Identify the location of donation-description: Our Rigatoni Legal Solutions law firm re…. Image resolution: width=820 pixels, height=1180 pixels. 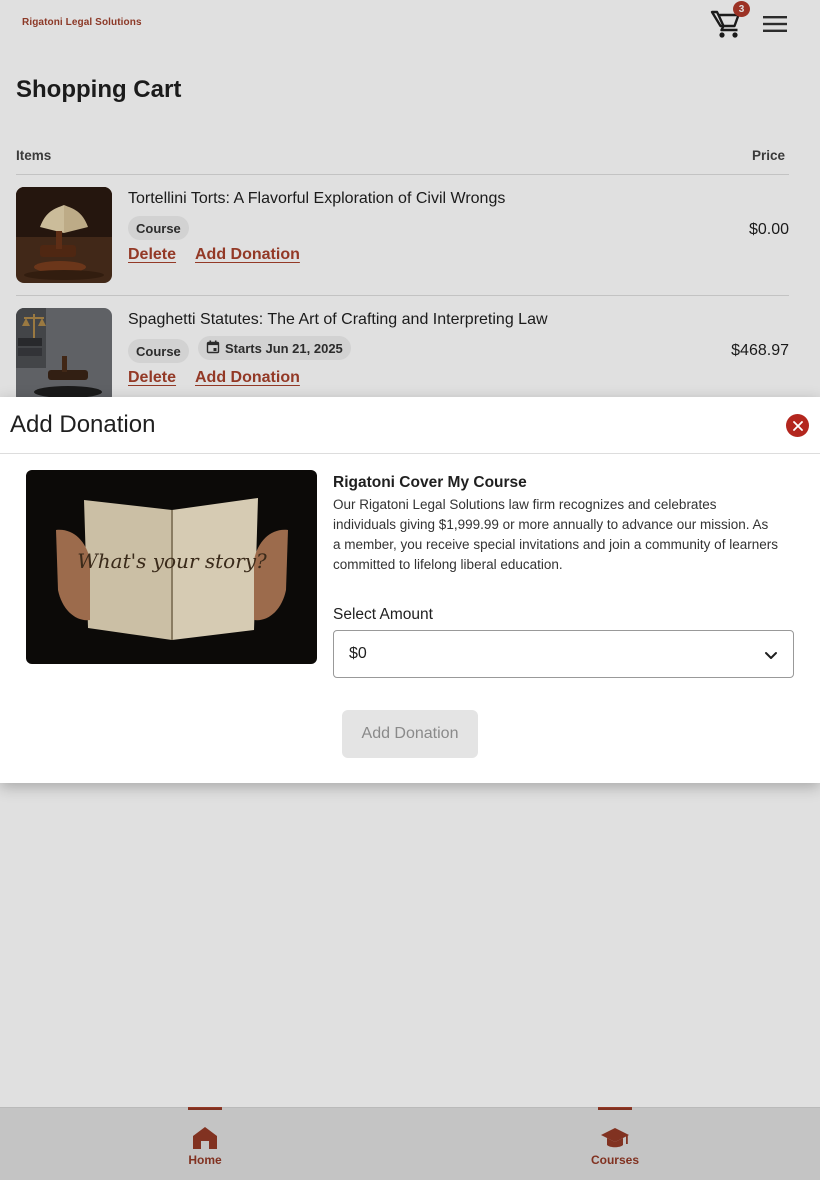
(555, 534).